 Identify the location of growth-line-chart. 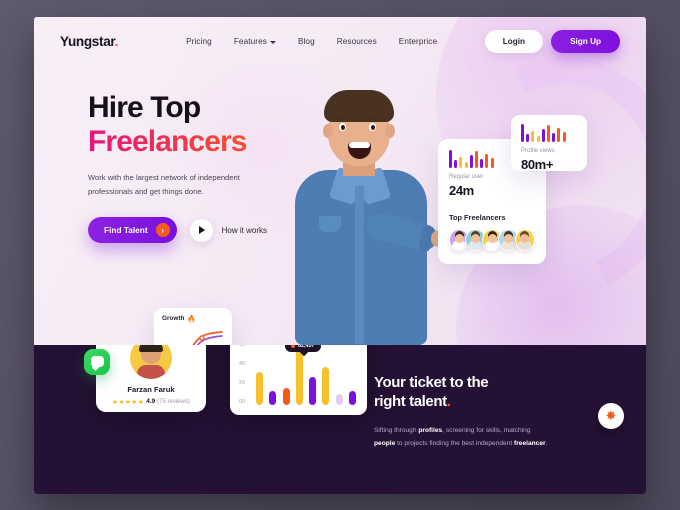
(207, 337).